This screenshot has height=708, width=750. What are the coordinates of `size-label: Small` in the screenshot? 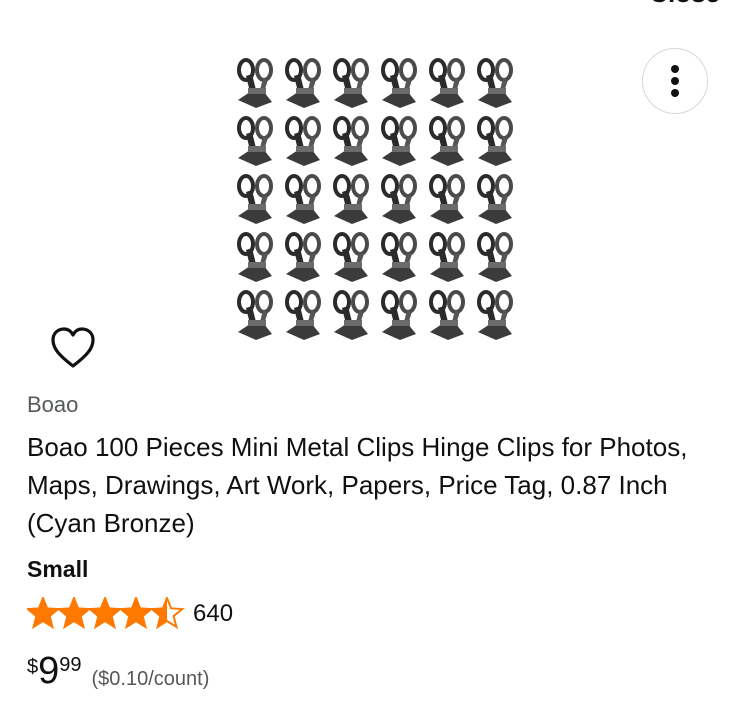 It's located at (58, 569).